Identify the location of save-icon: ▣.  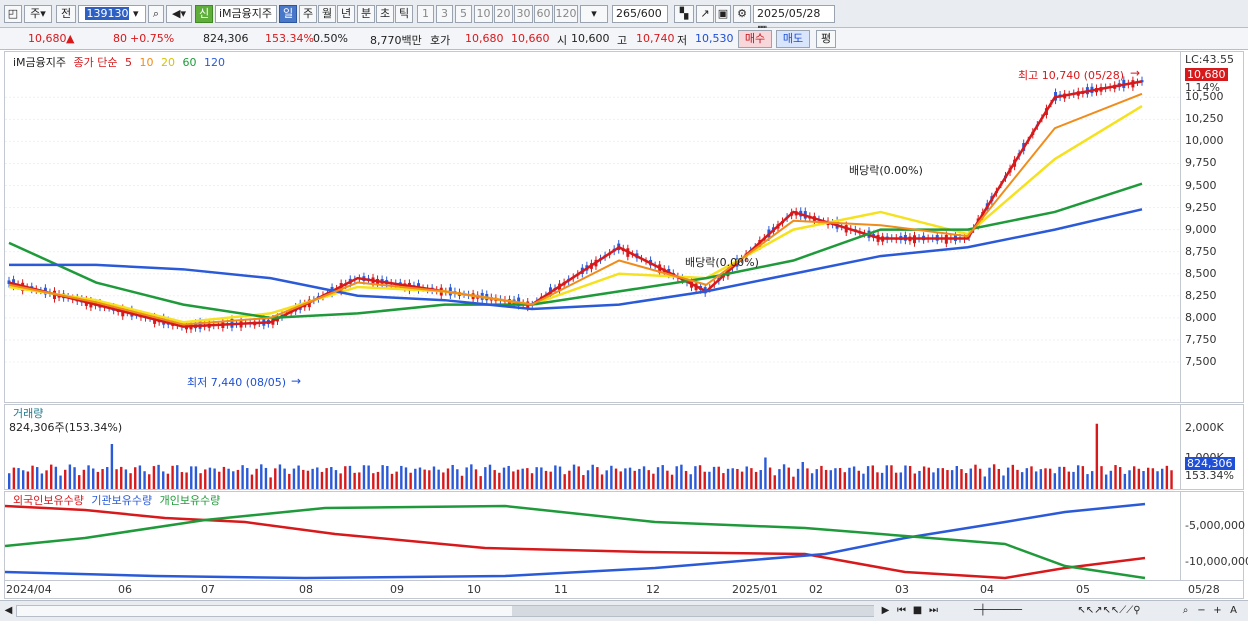
(723, 14).